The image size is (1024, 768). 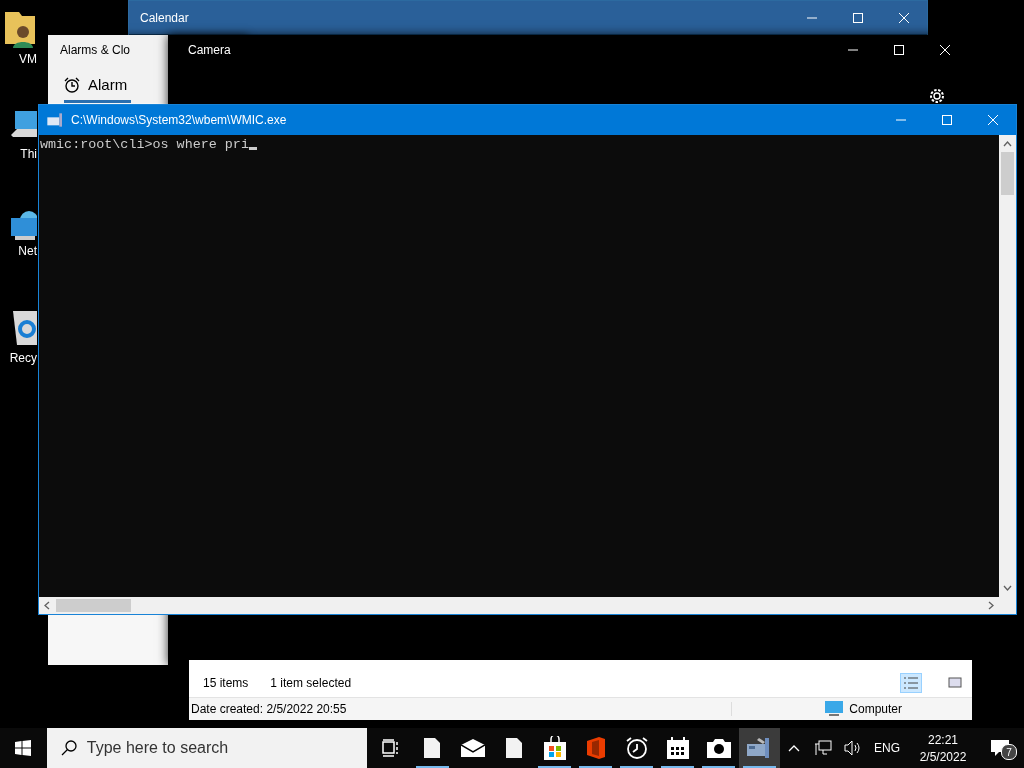 What do you see at coordinates (937, 96) in the screenshot?
I see `settings-icon` at bounding box center [937, 96].